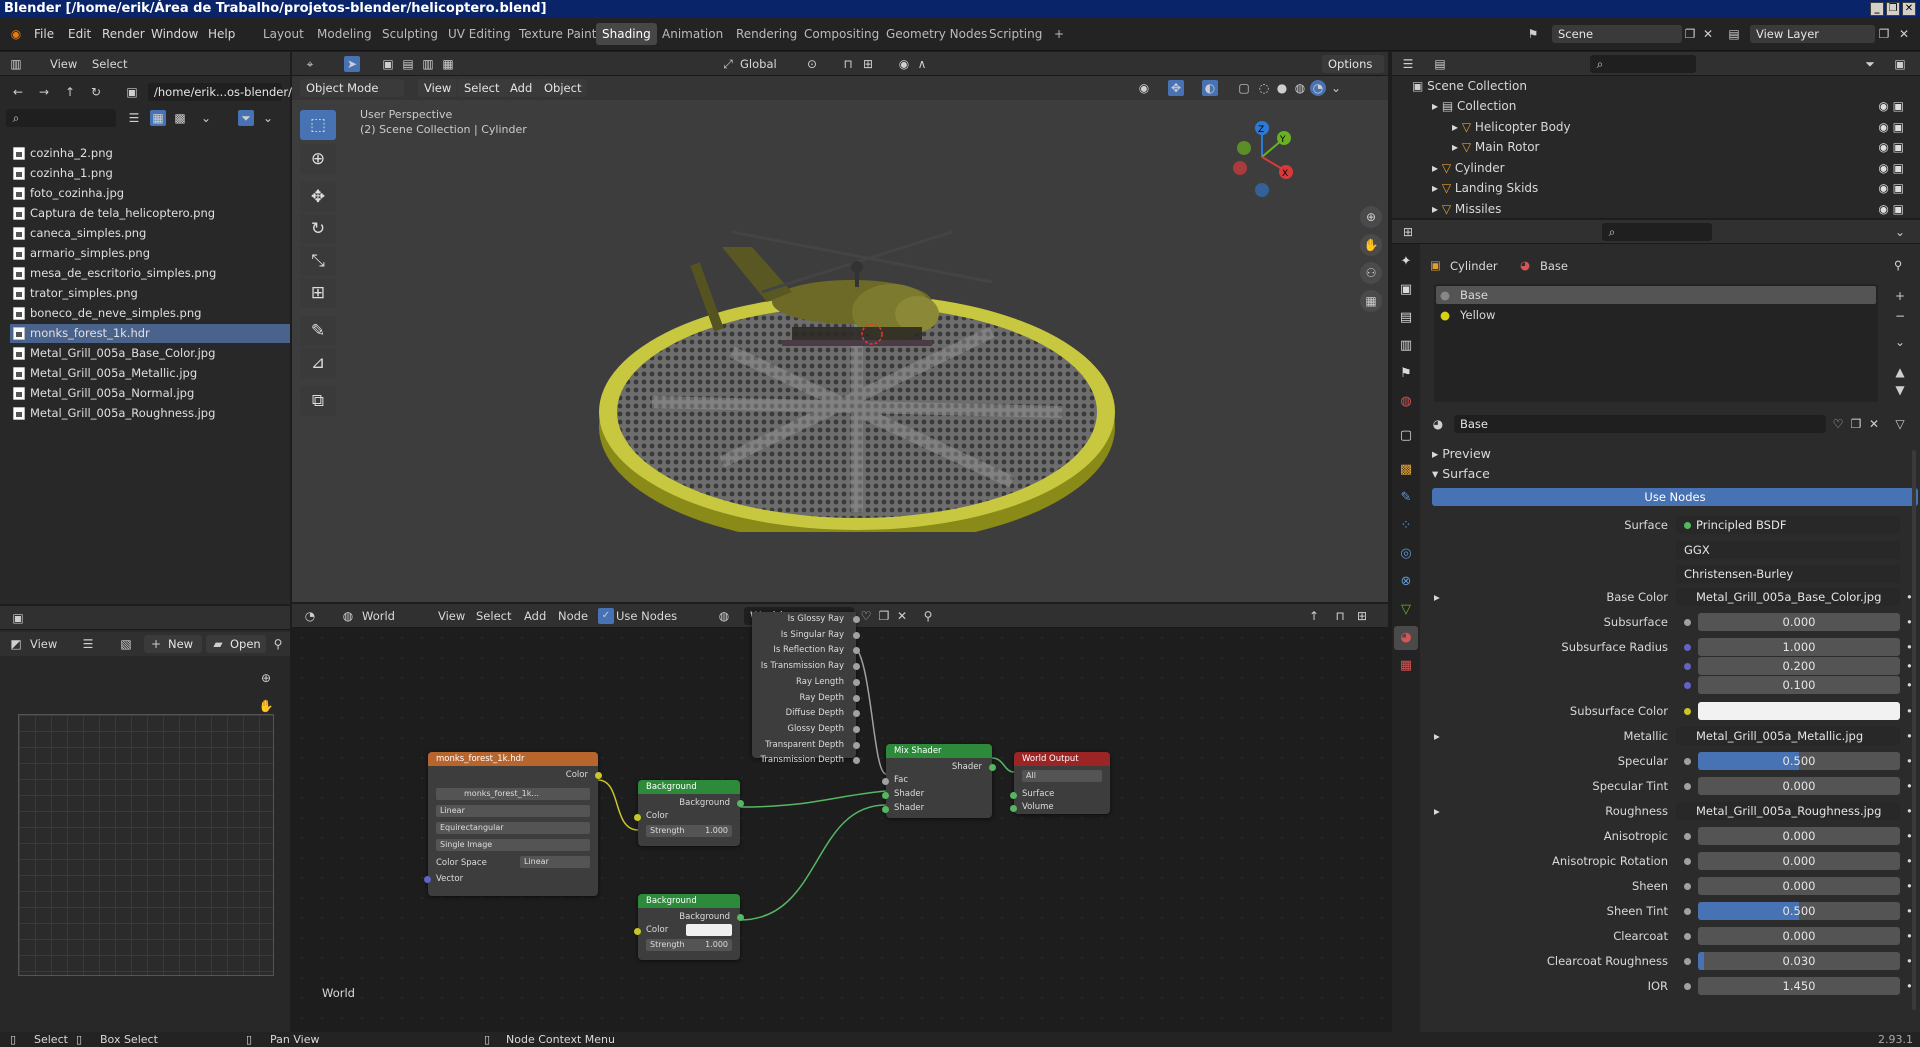 This screenshot has height=1047, width=1920. Describe the element at coordinates (1640, 424) in the screenshot. I see `material-name-field: Base` at that location.